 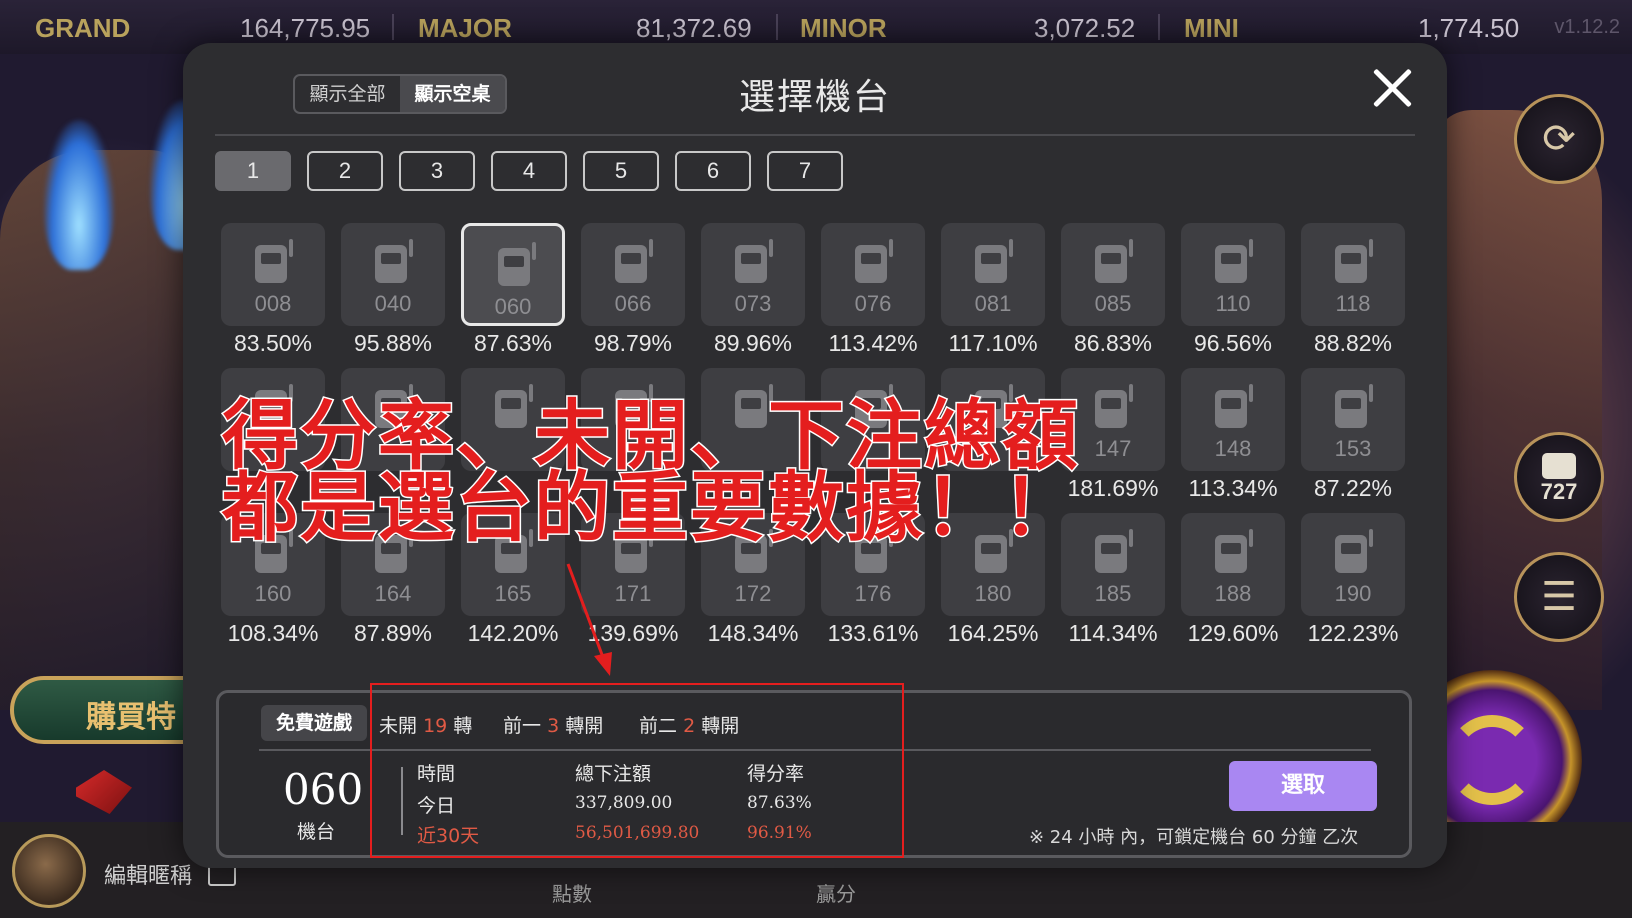 What do you see at coordinates (1303, 786) in the screenshot?
I see `select-button: 選取` at bounding box center [1303, 786].